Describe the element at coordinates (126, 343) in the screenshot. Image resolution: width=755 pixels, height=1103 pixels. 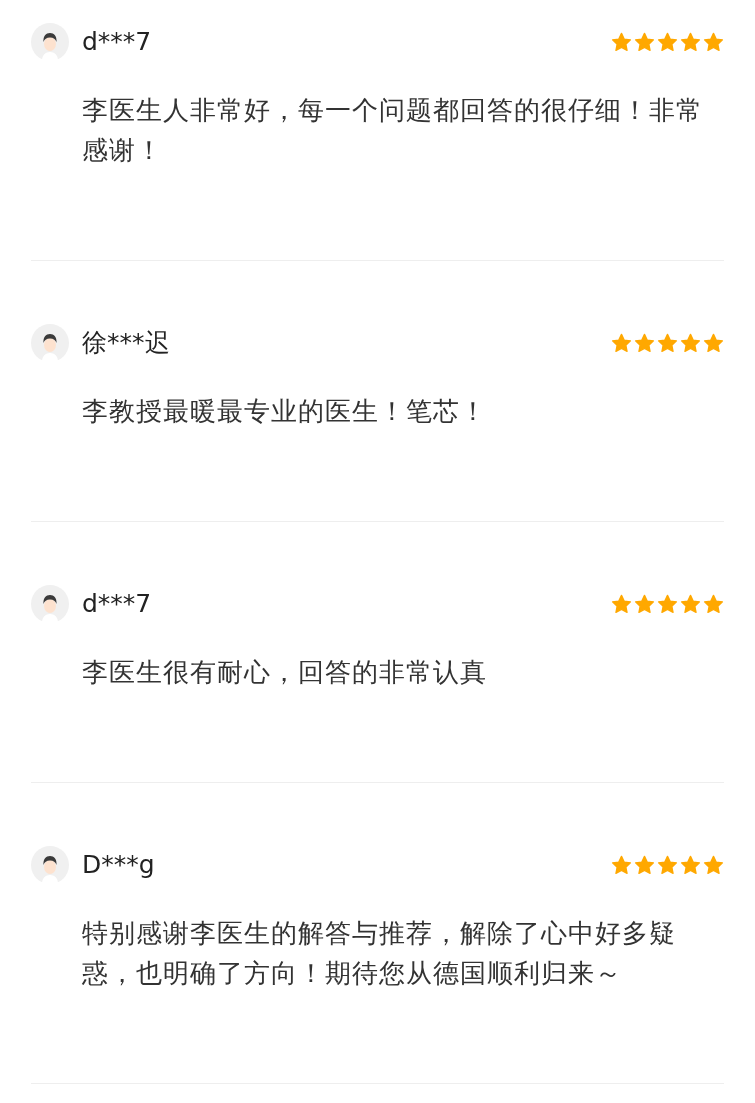
I see `user-name: 徐***迟` at that location.